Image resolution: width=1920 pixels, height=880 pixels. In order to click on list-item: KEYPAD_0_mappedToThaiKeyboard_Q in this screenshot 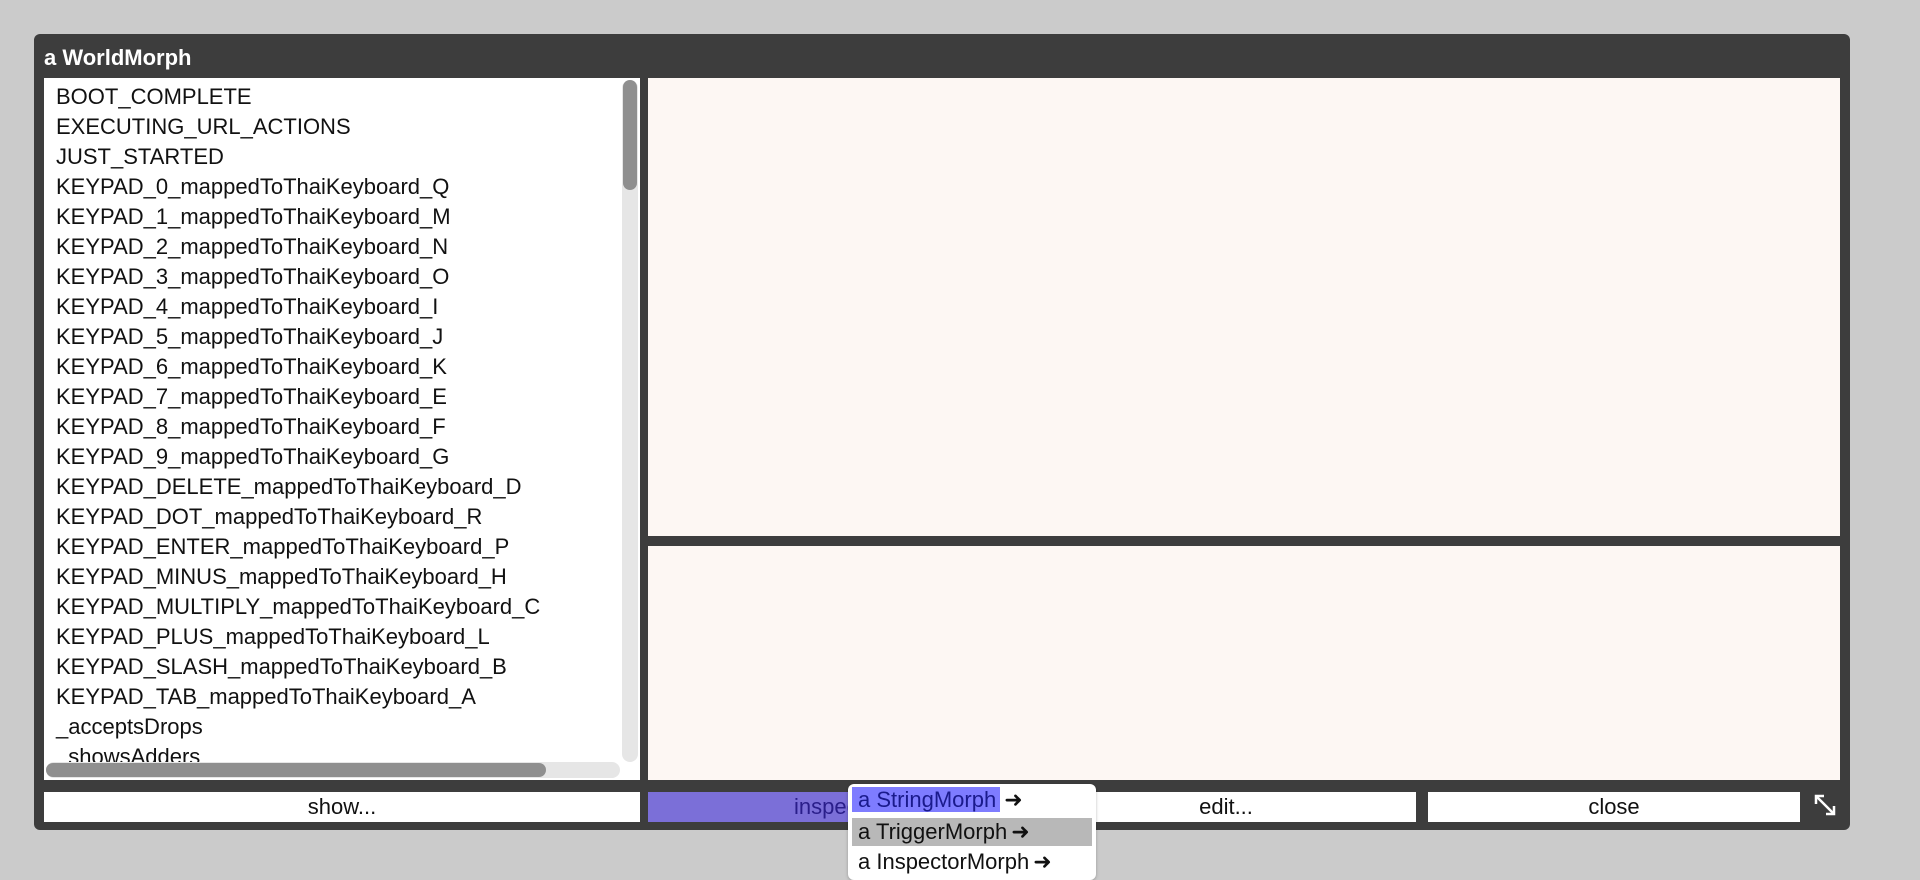, I will do `click(298, 187)`.